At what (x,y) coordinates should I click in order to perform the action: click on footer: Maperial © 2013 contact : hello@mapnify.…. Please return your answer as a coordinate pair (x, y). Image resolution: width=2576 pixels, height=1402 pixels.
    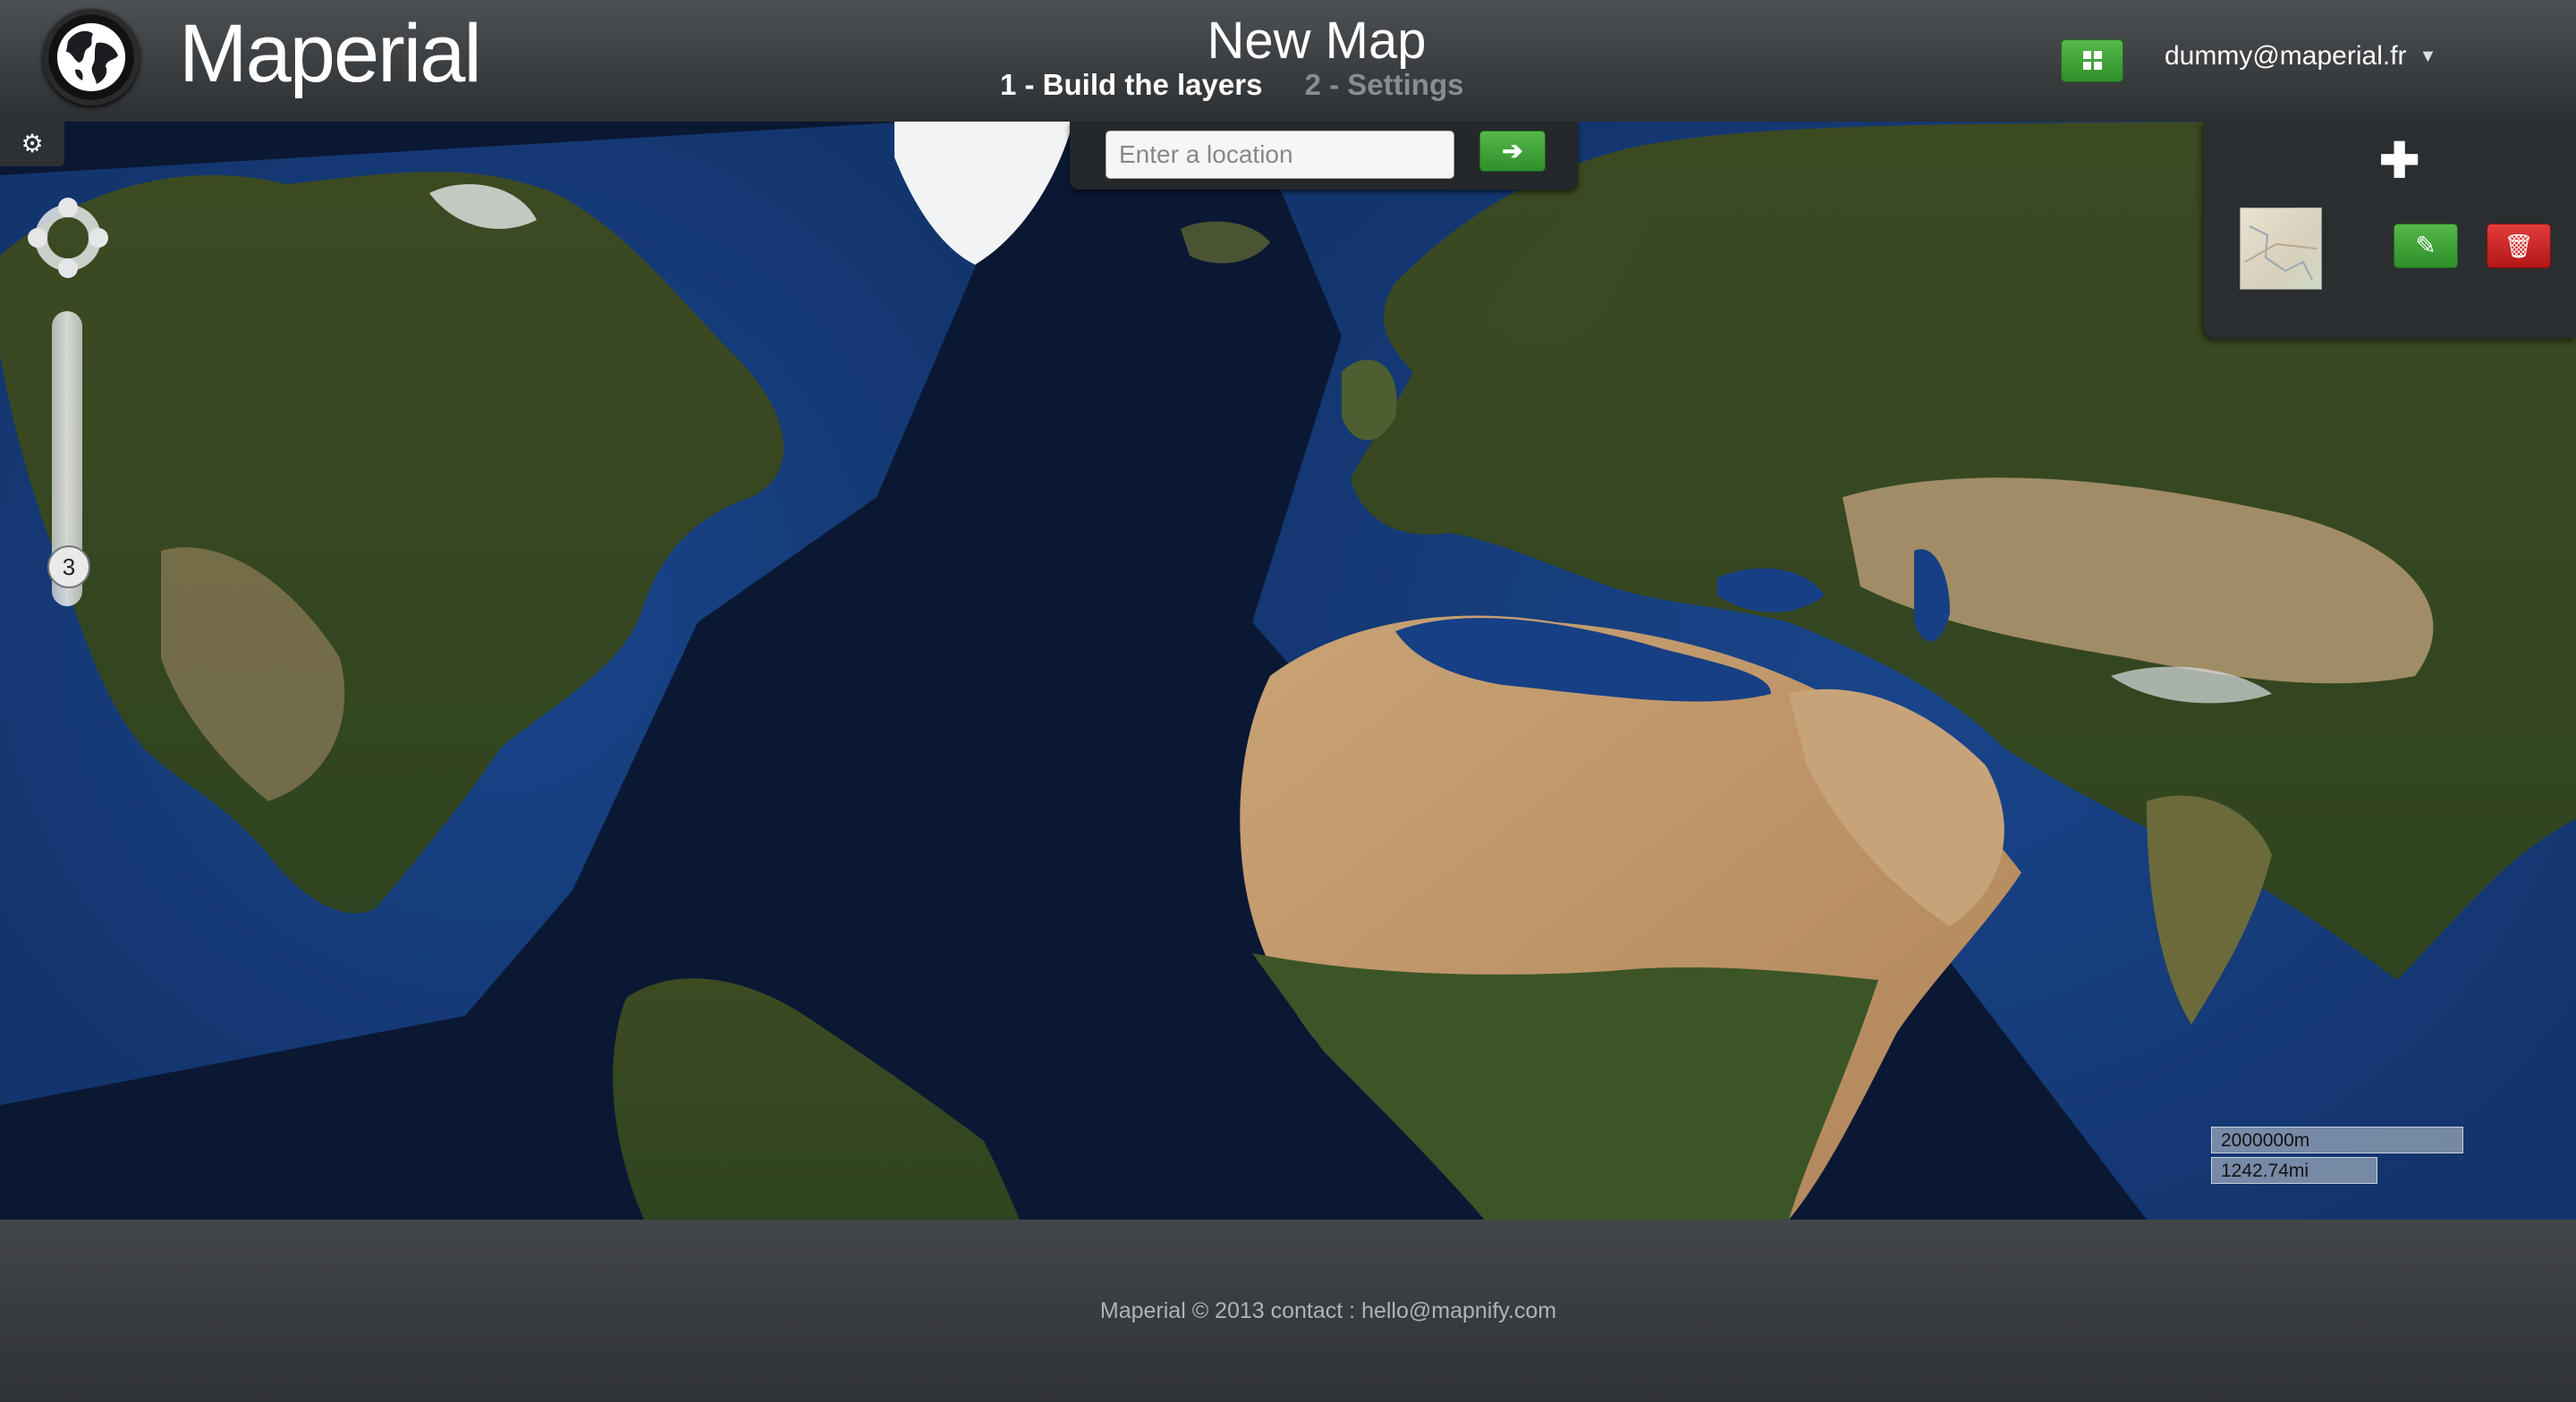
    Looking at the image, I should click on (1288, 1311).